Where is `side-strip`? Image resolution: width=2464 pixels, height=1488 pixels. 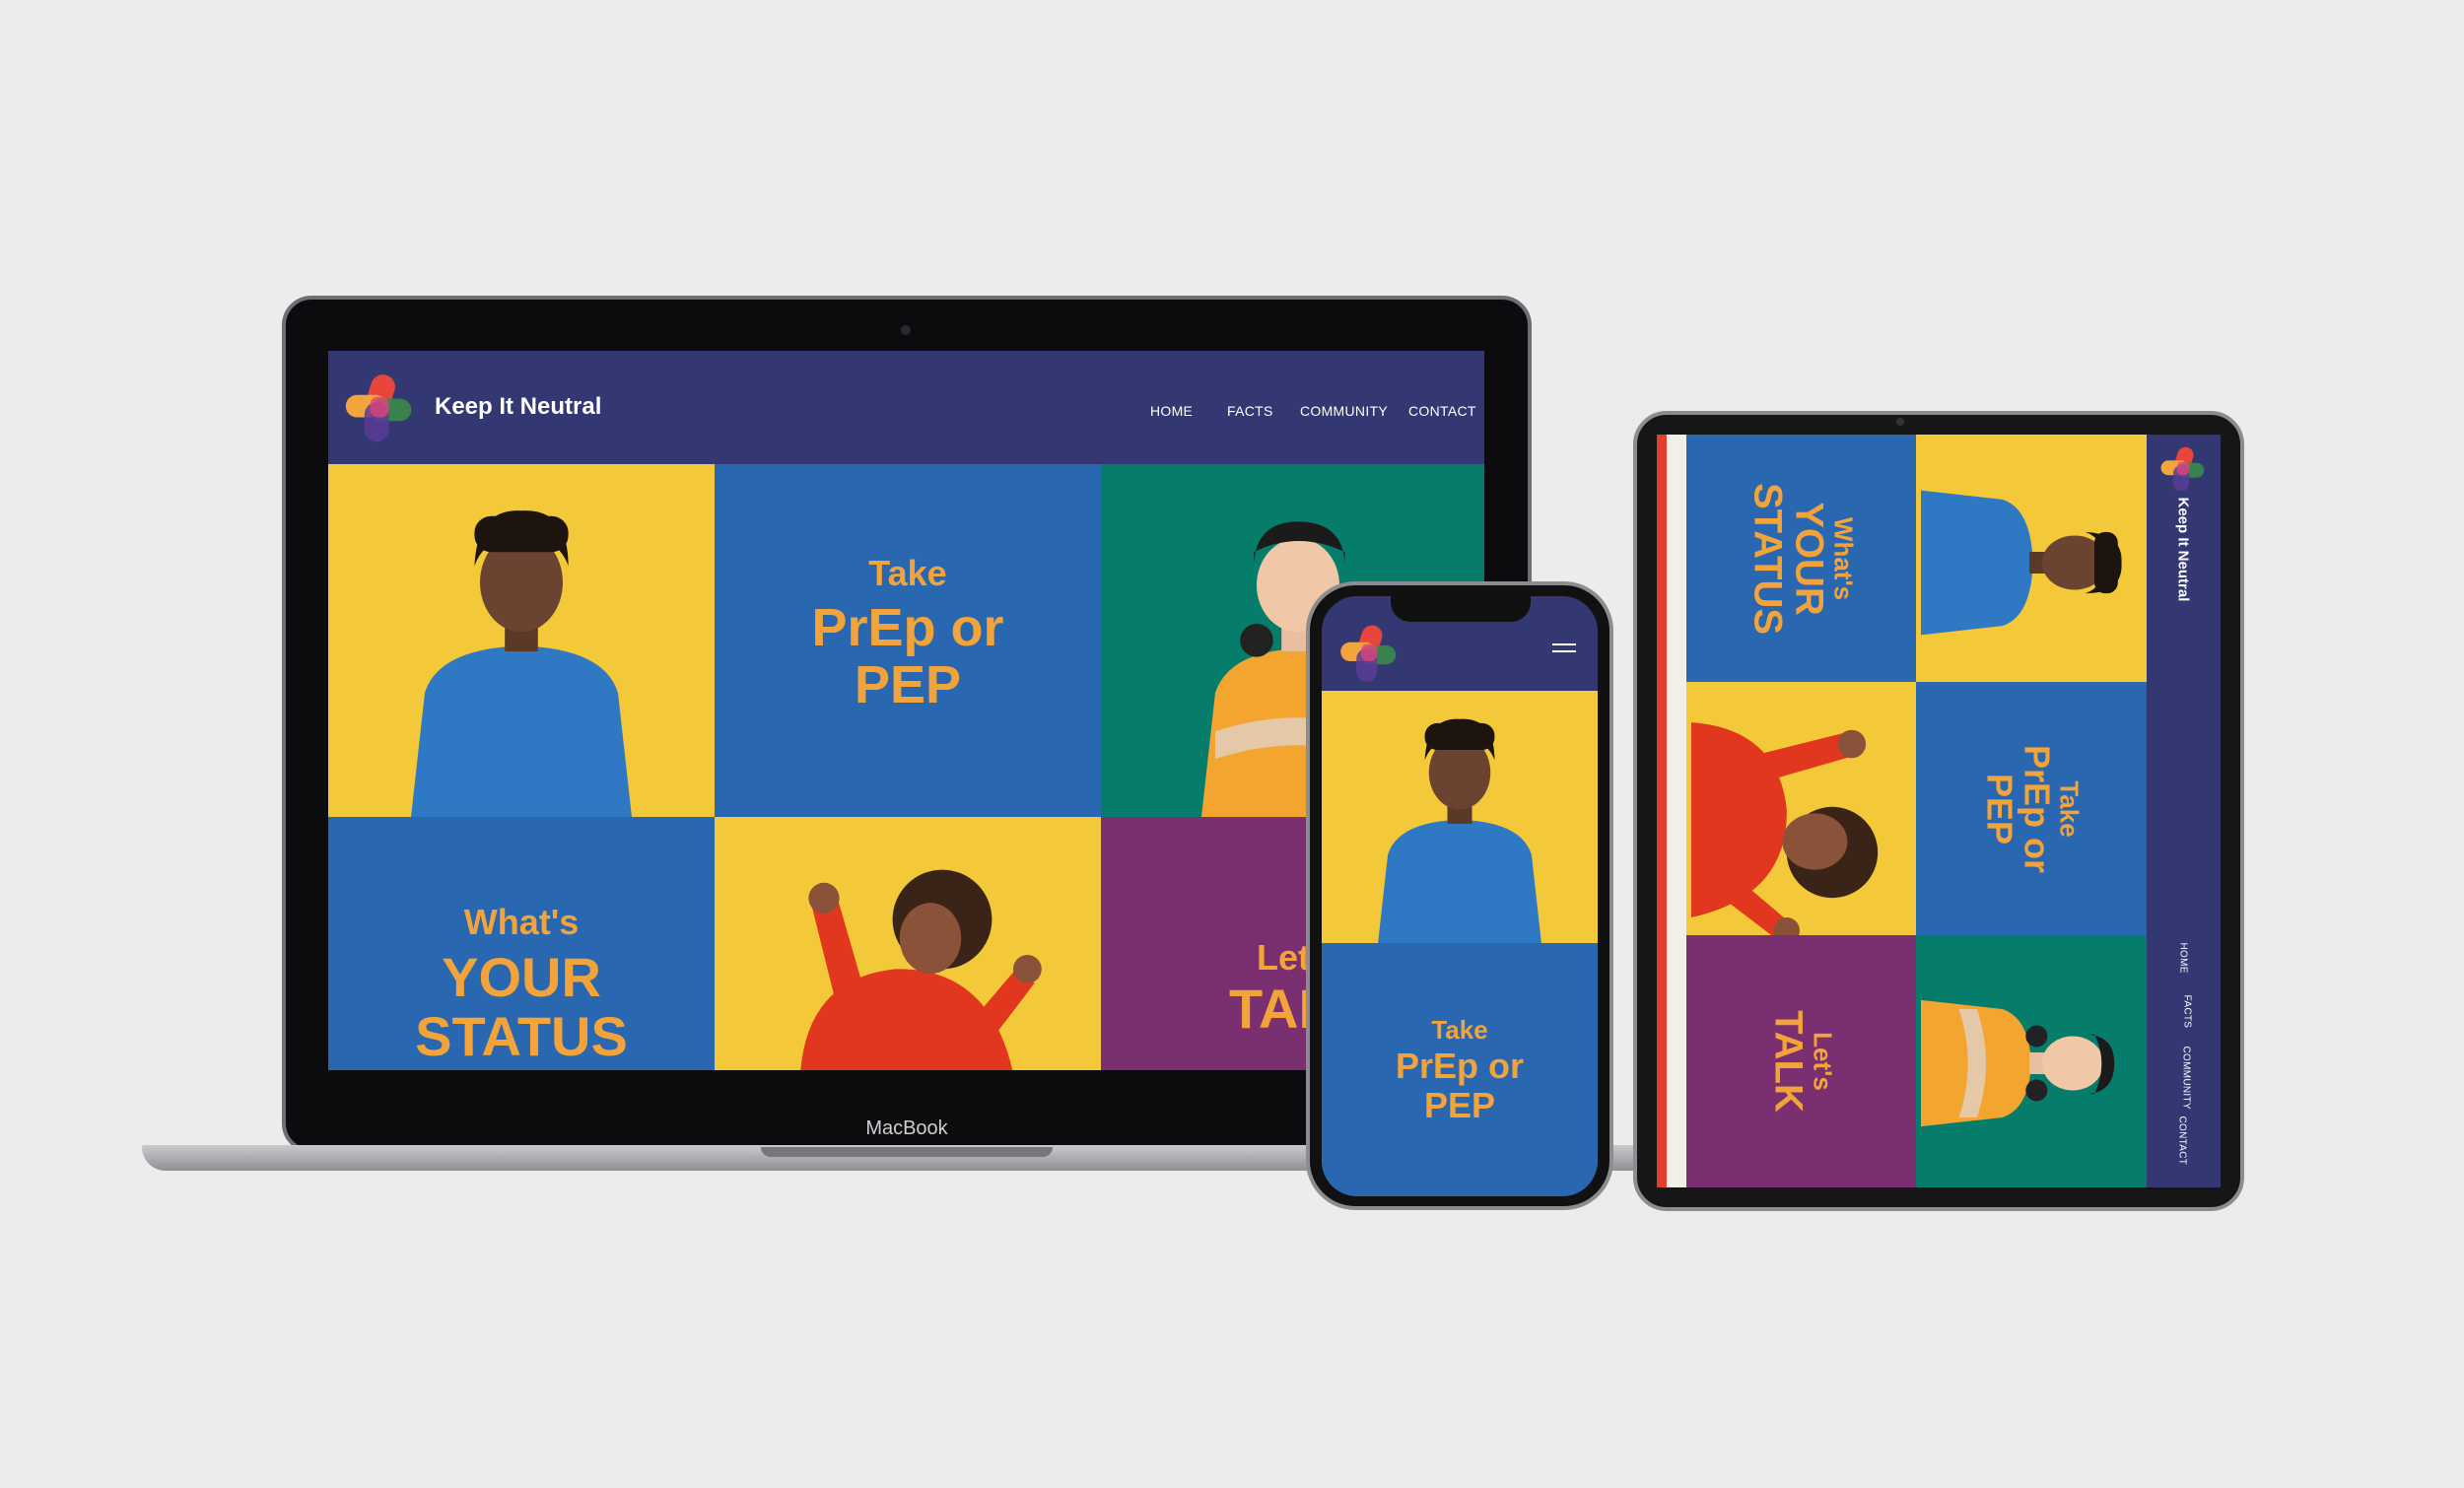
side-strip is located at coordinates (1671, 811).